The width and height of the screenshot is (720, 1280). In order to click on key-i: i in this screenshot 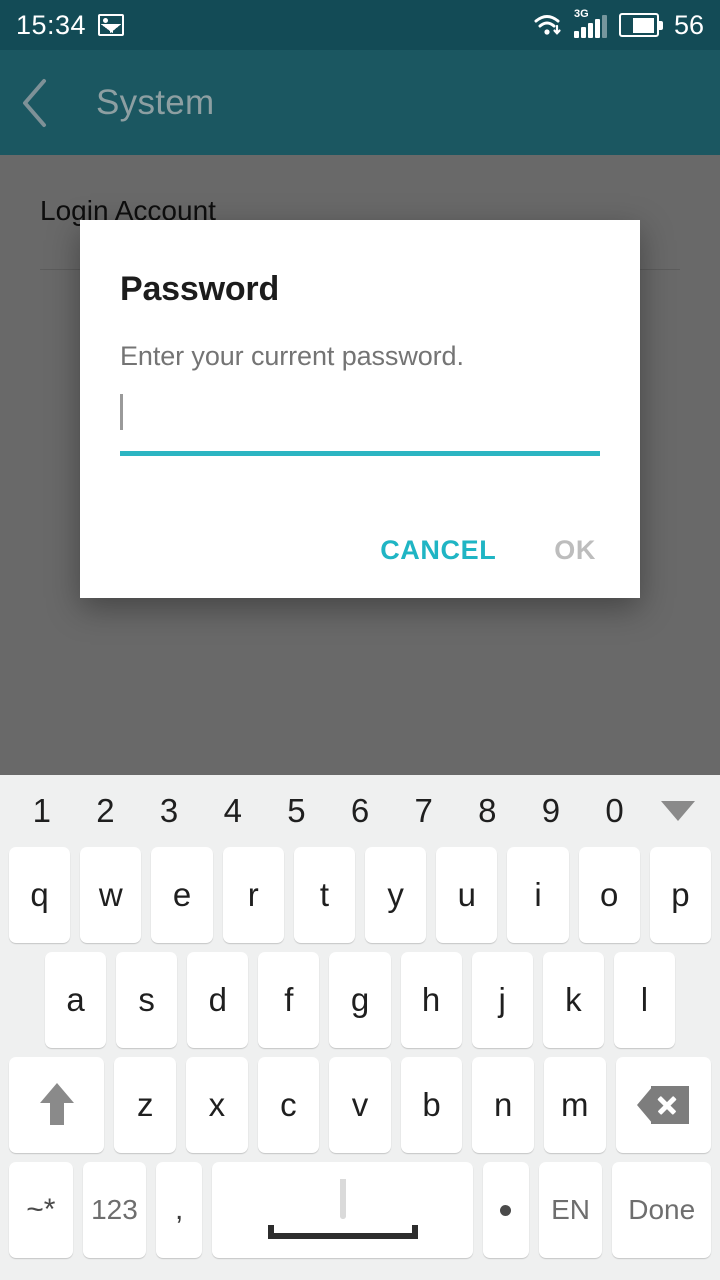, I will do `click(538, 895)`.